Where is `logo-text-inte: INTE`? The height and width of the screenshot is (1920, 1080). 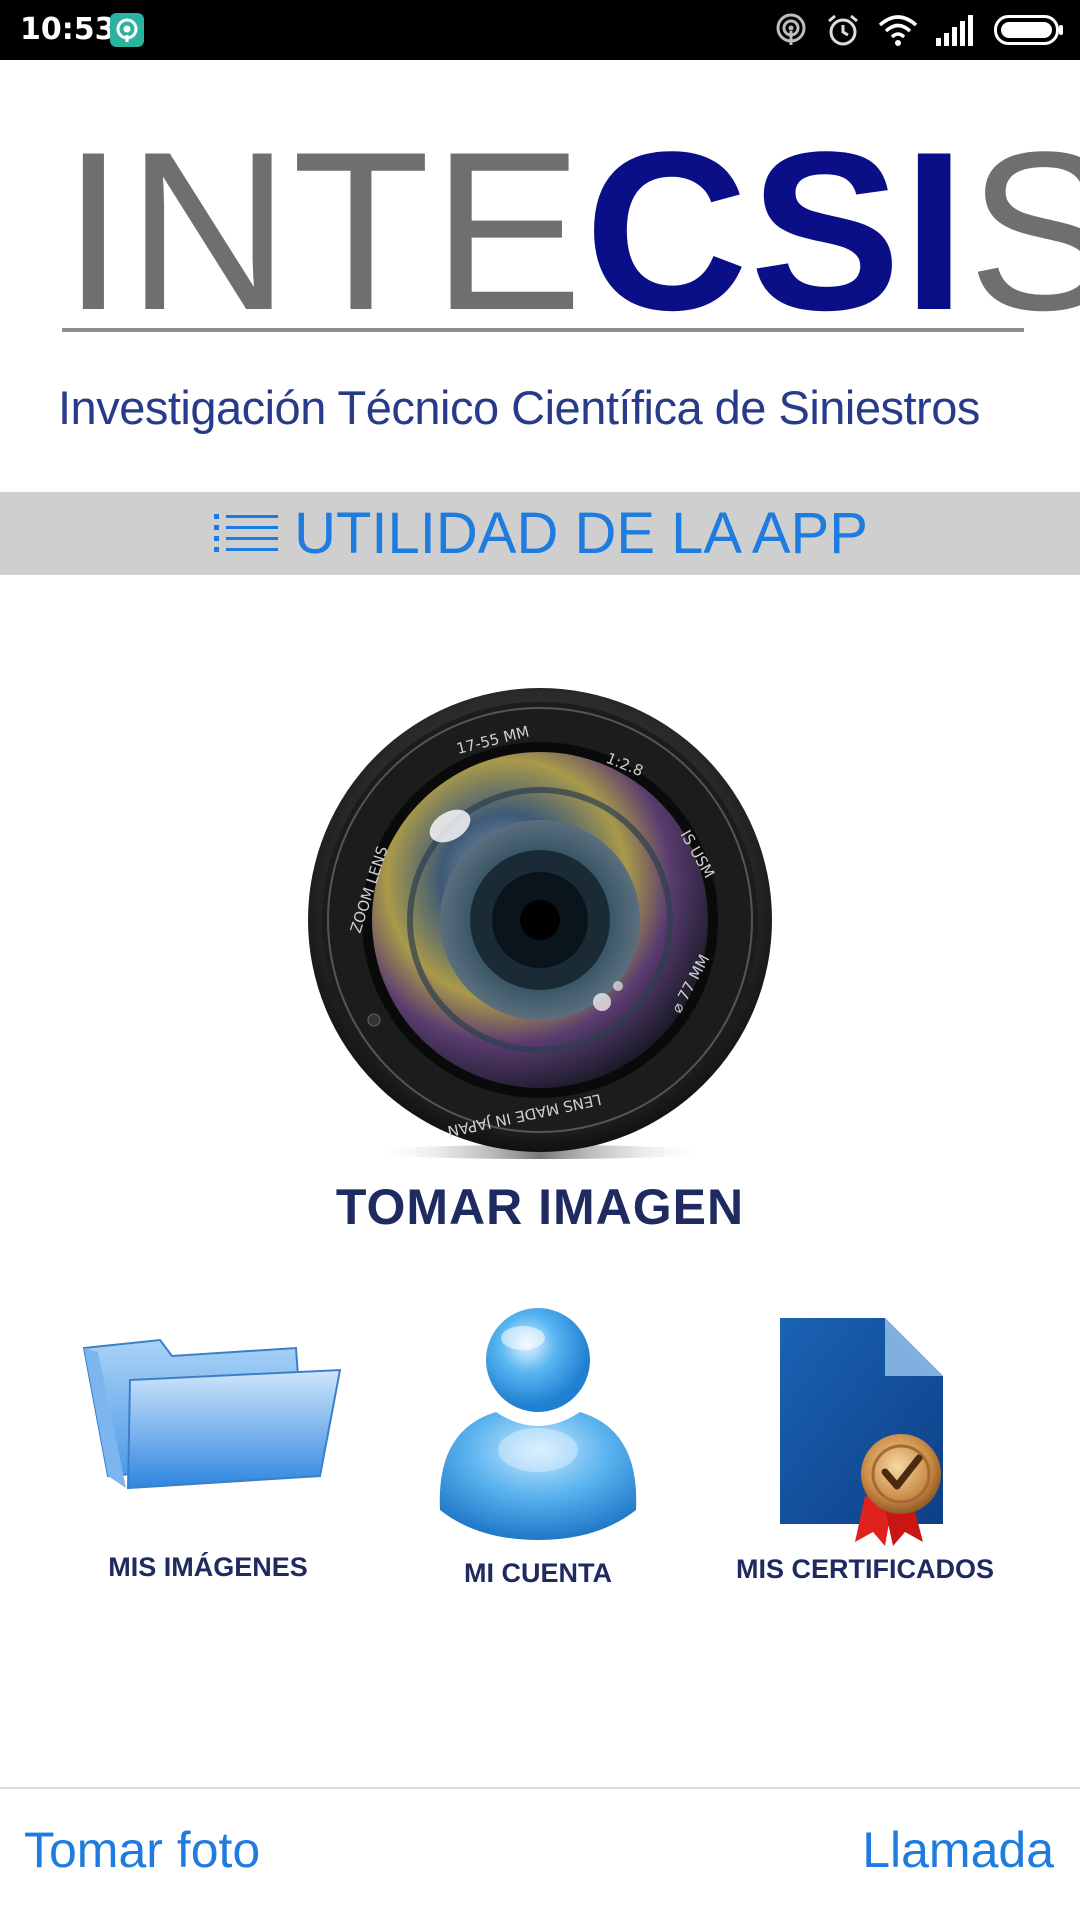 logo-text-inte: INTE is located at coordinates (323, 230).